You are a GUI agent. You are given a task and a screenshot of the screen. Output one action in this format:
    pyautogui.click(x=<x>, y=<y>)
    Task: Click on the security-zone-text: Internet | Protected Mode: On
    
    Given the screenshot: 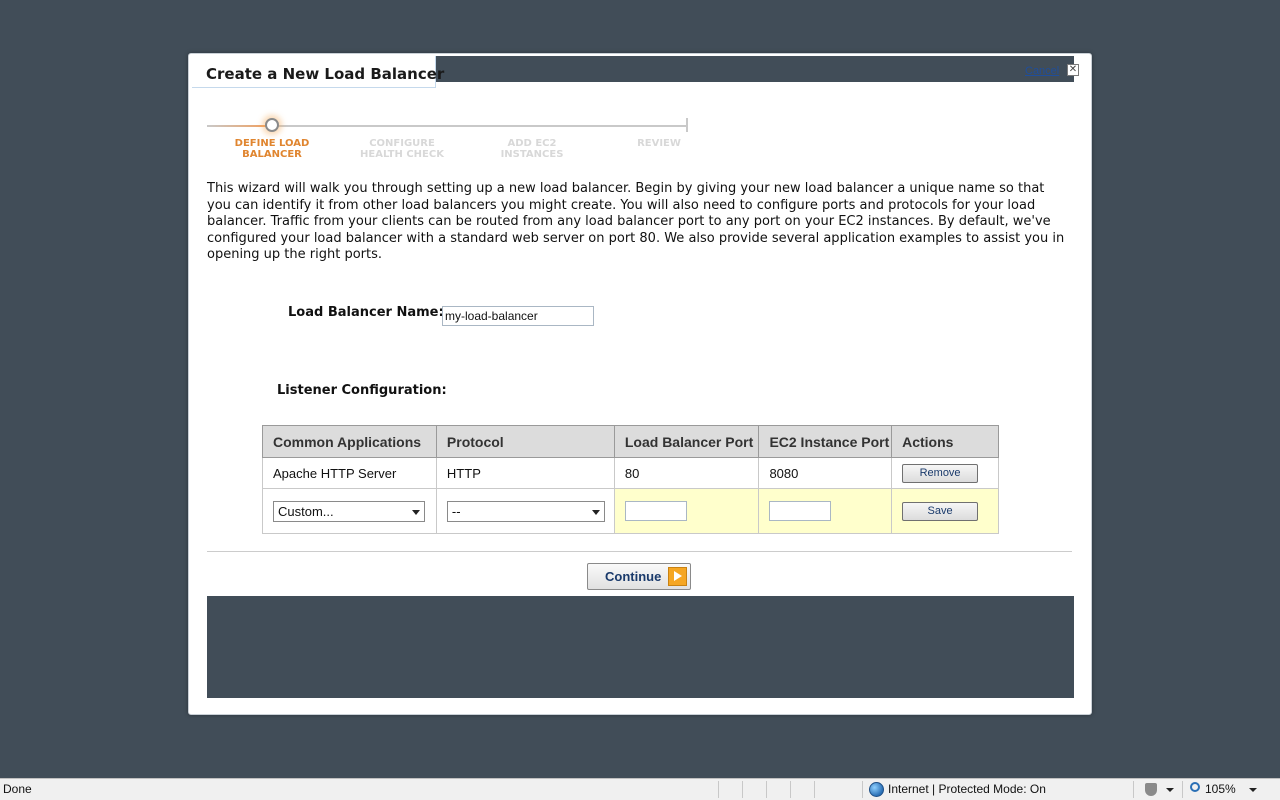 What is the action you would take?
    pyautogui.click(x=967, y=789)
    